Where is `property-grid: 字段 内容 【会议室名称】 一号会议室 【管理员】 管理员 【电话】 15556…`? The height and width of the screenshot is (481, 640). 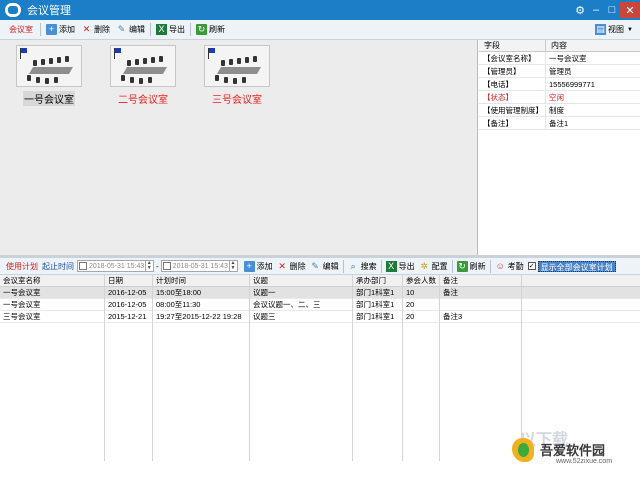
property-grid: 字段 内容 【会议室名称】 一号会议室 【管理员】 管理员 【电话】 15556… is located at coordinates (559, 147).